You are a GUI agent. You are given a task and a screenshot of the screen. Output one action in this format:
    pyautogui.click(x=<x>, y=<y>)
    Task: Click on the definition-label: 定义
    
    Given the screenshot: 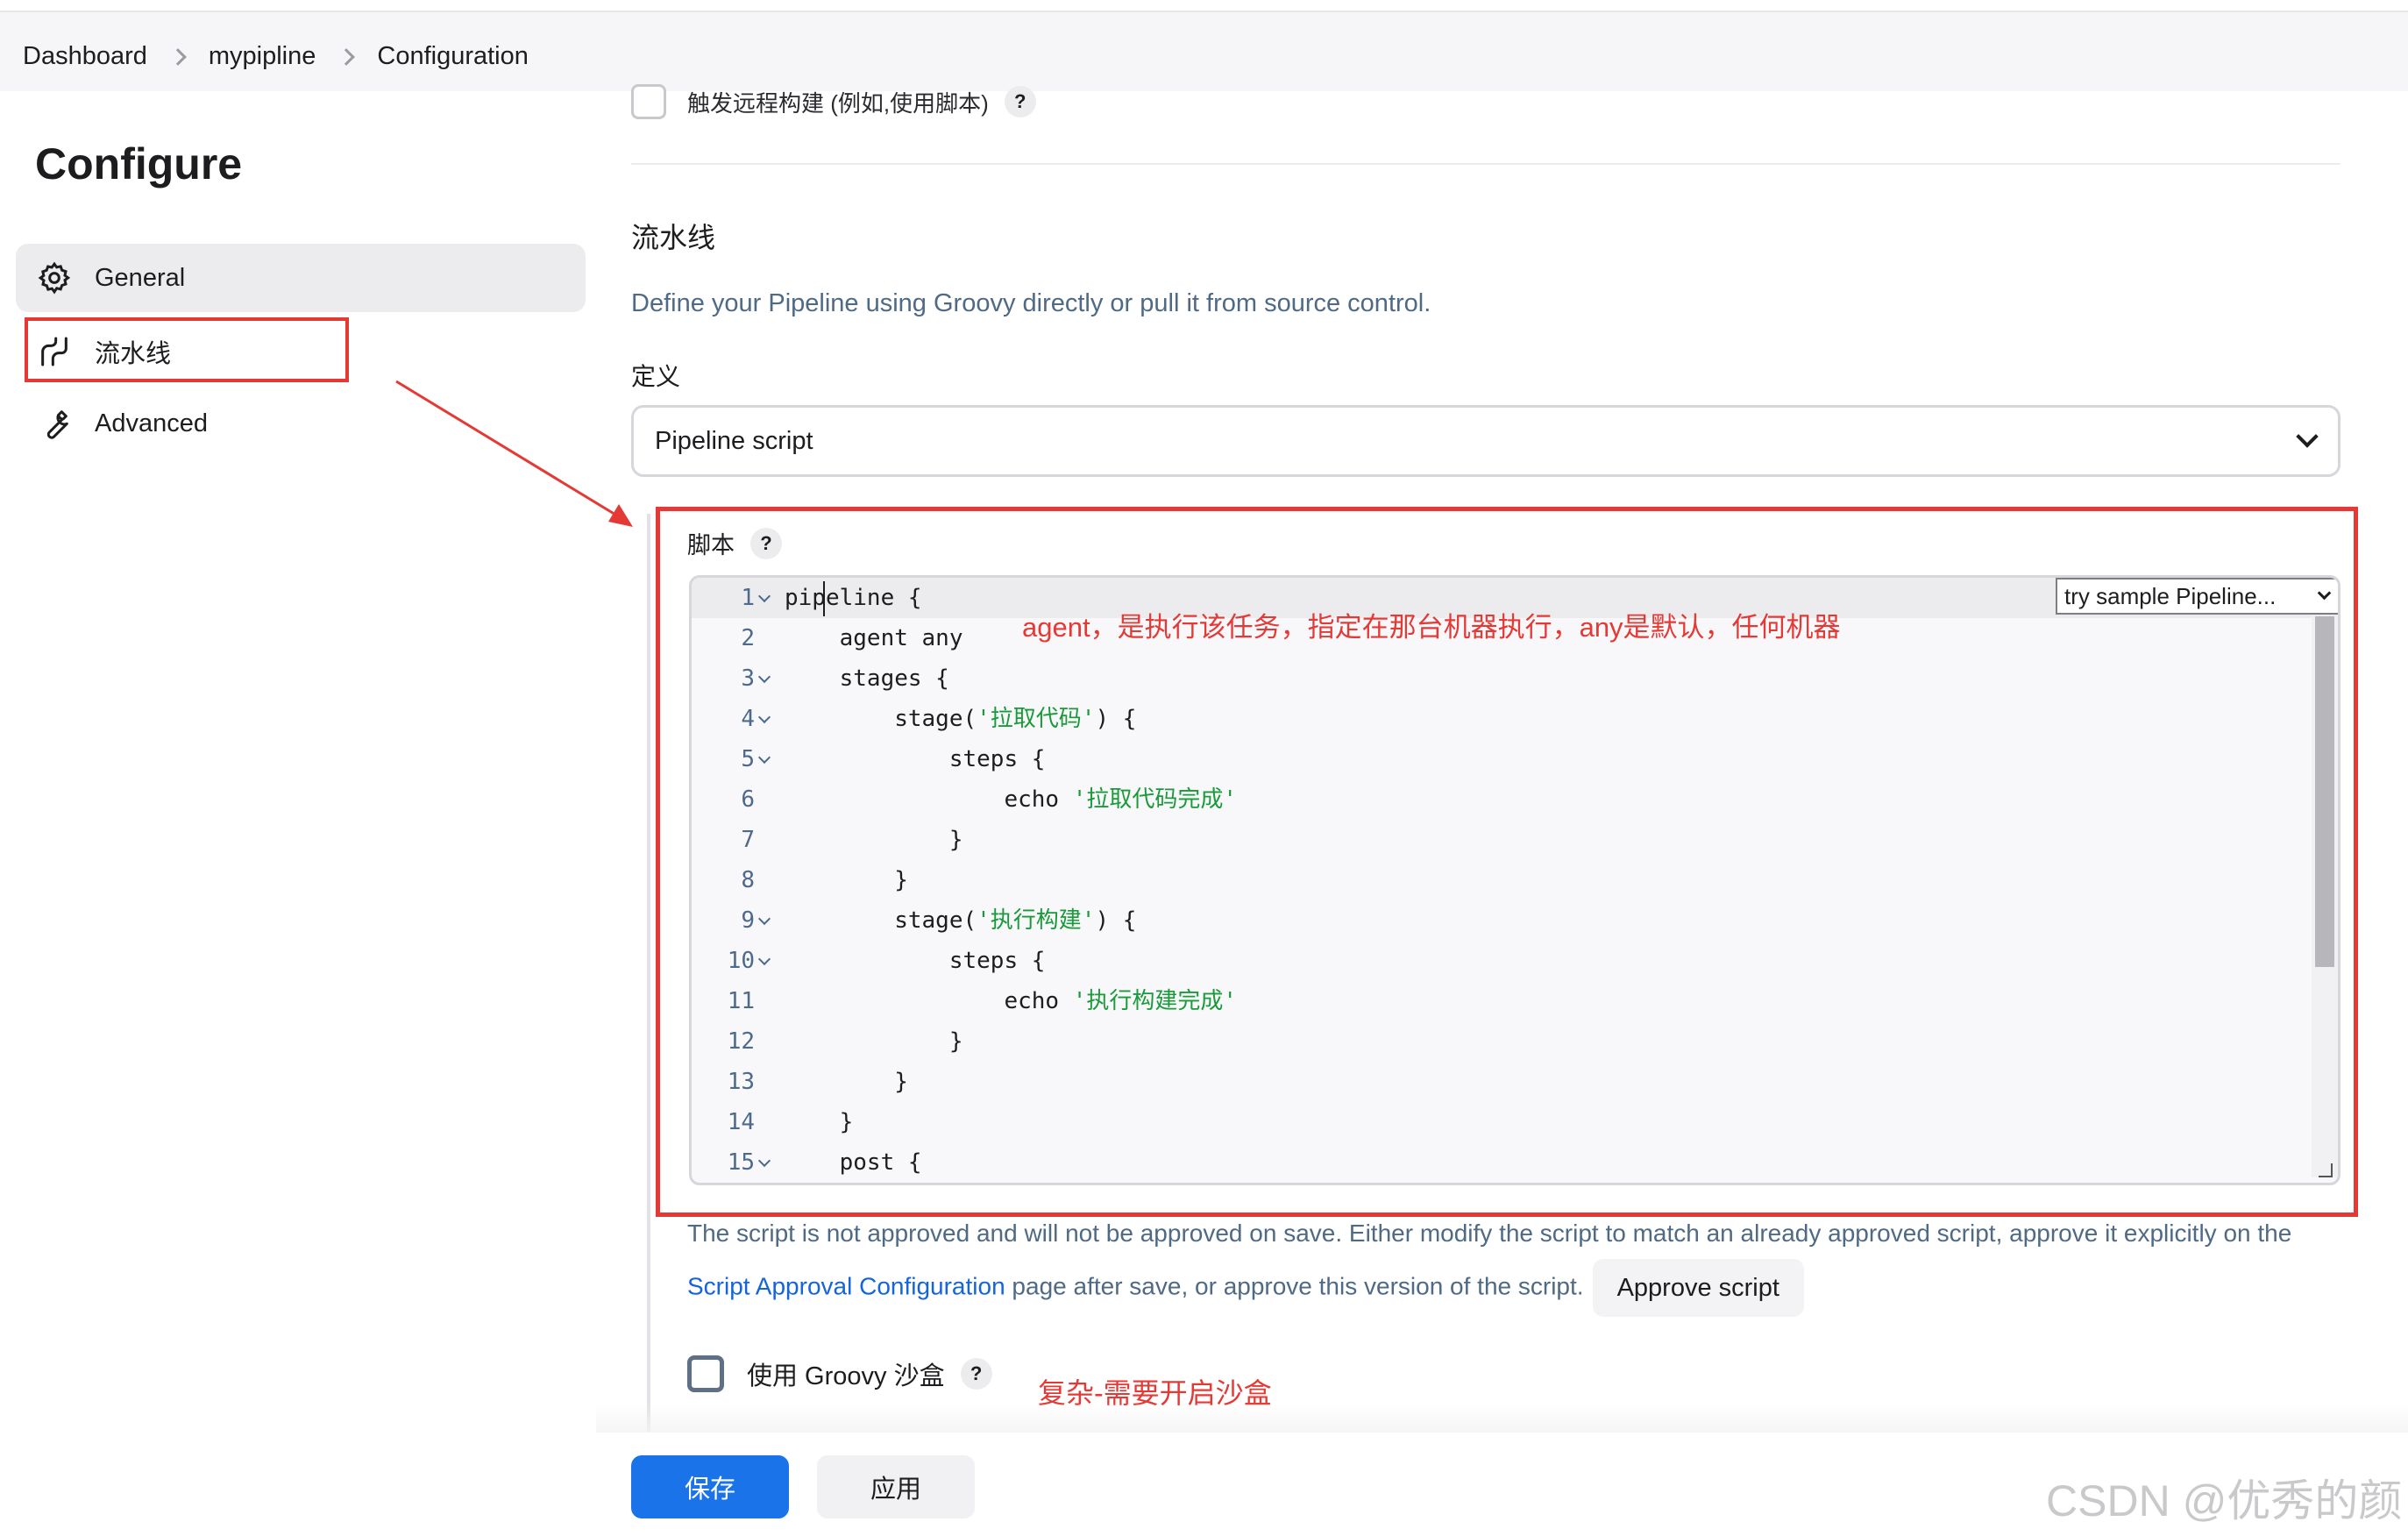 What is the action you would take?
    pyautogui.click(x=656, y=376)
    